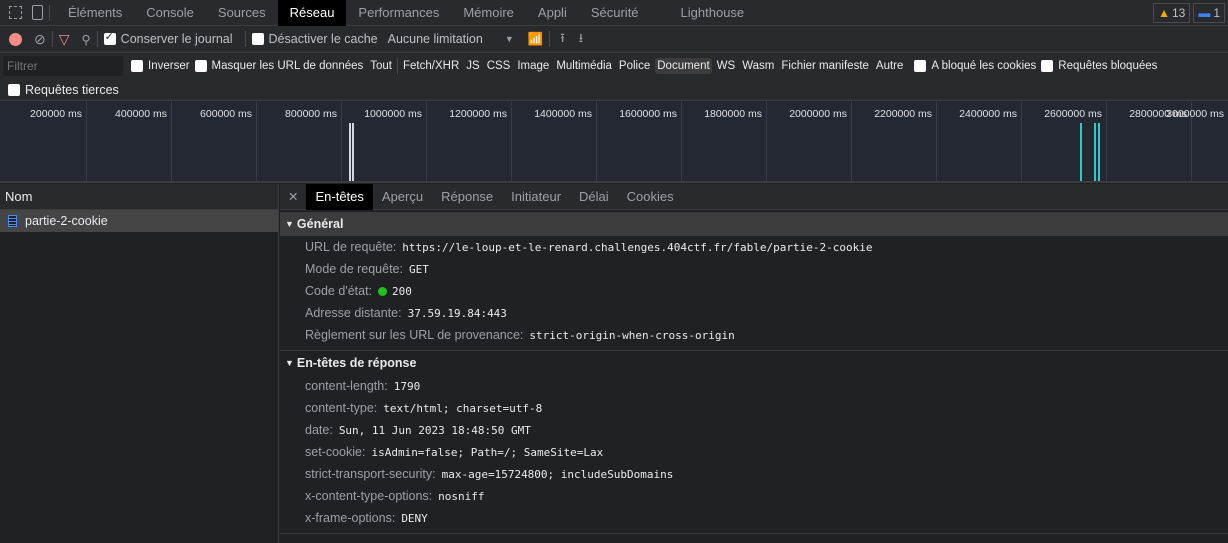 This screenshot has width=1228, height=543. I want to click on response-headers-section-header: ▼ En-têtes de réponse, so click(754, 363).